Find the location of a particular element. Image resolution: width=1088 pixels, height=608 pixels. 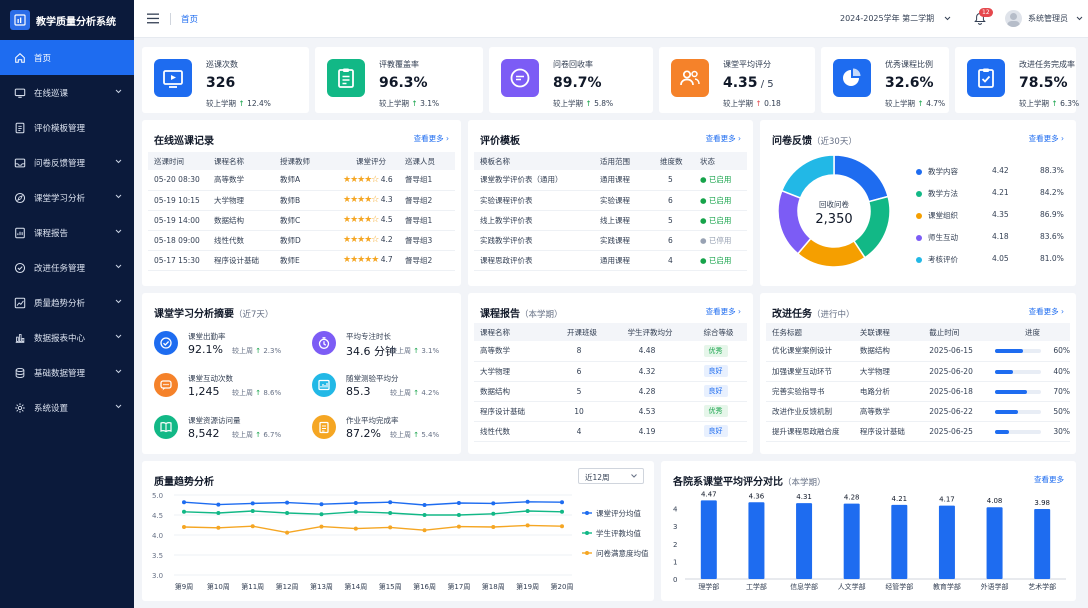

table-row: 05-20 08:30 高等数学 教师A ★★★★☆ 4.6 督导组1 is located at coordinates (301, 180).